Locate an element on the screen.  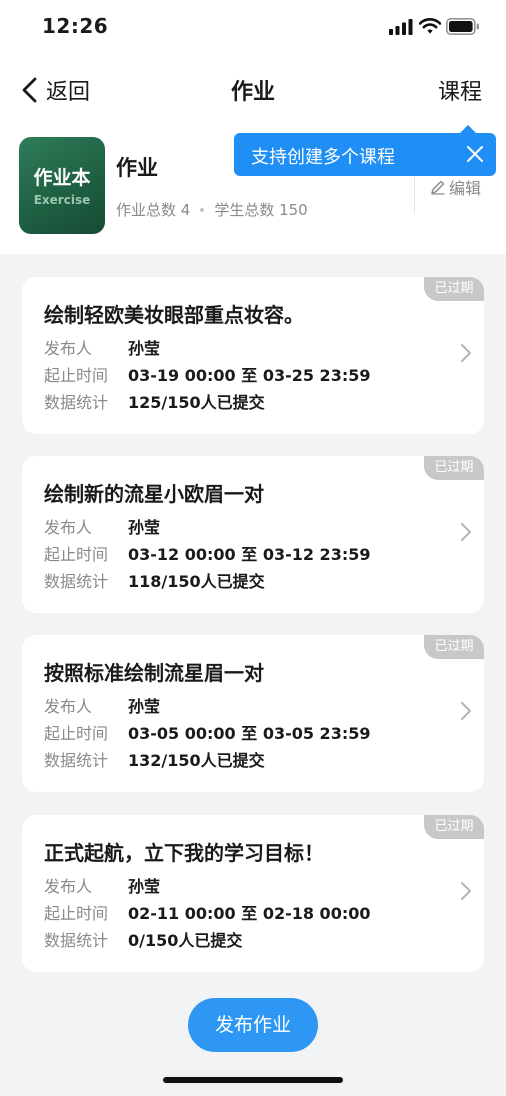
home-indicator is located at coordinates (253, 1080).